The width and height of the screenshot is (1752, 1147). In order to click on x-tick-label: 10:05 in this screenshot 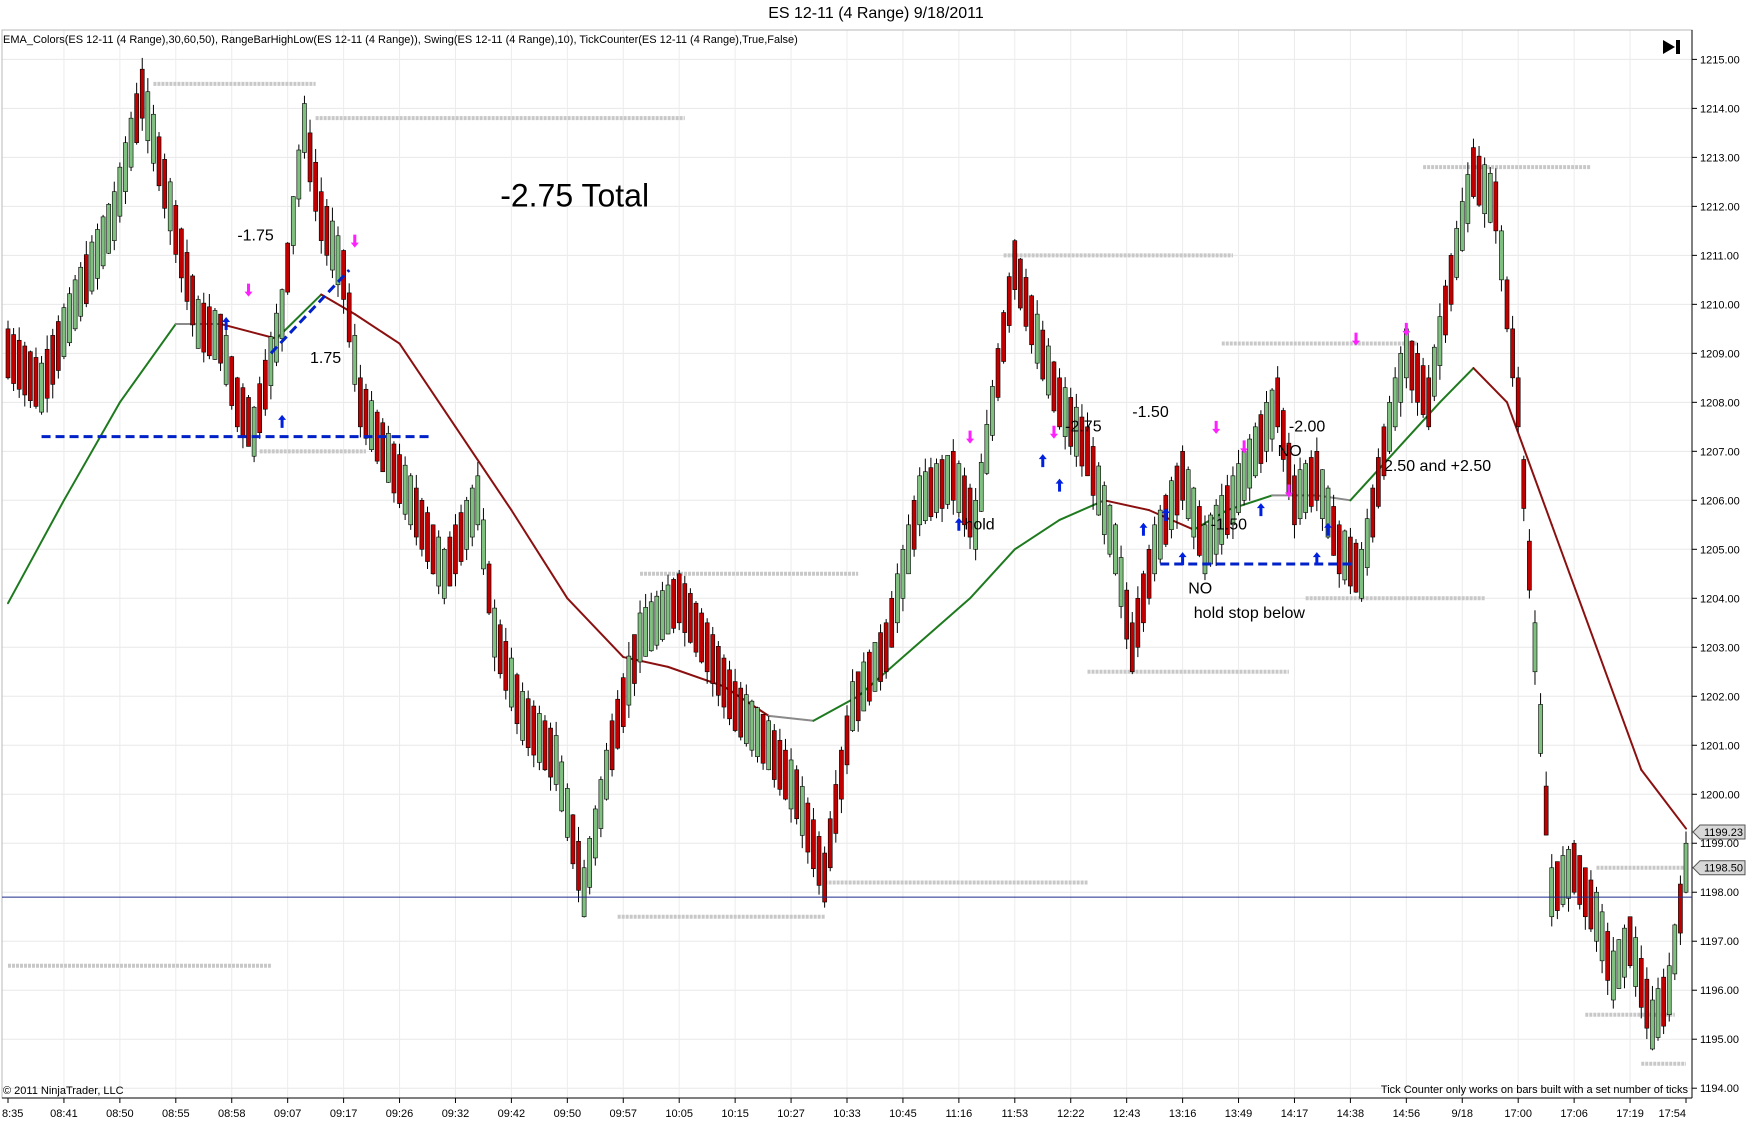, I will do `click(679, 1114)`.